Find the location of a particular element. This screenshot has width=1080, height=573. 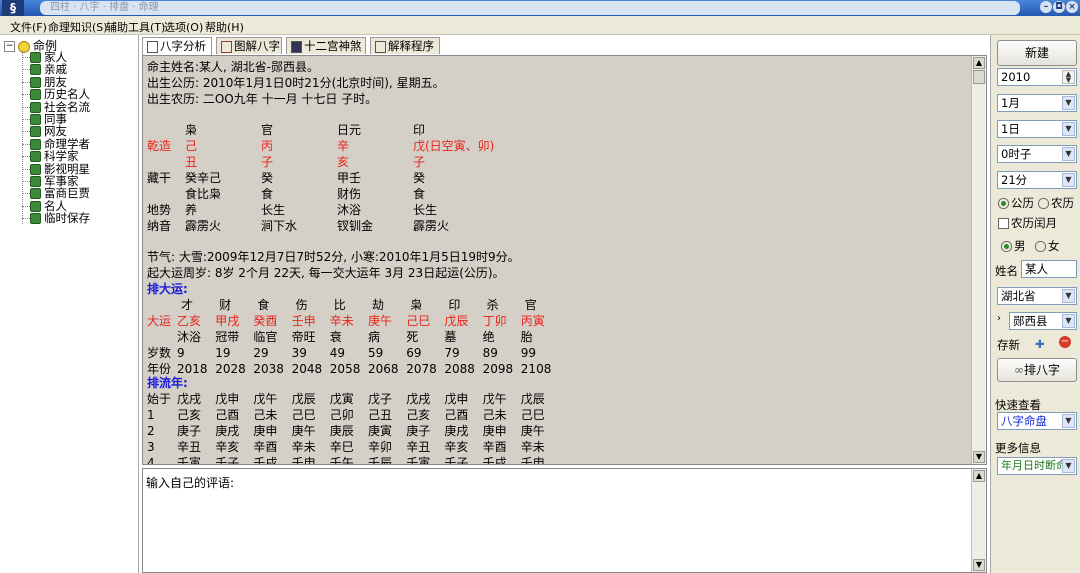

hour-select: 0时子 ▼ is located at coordinates (1037, 154).